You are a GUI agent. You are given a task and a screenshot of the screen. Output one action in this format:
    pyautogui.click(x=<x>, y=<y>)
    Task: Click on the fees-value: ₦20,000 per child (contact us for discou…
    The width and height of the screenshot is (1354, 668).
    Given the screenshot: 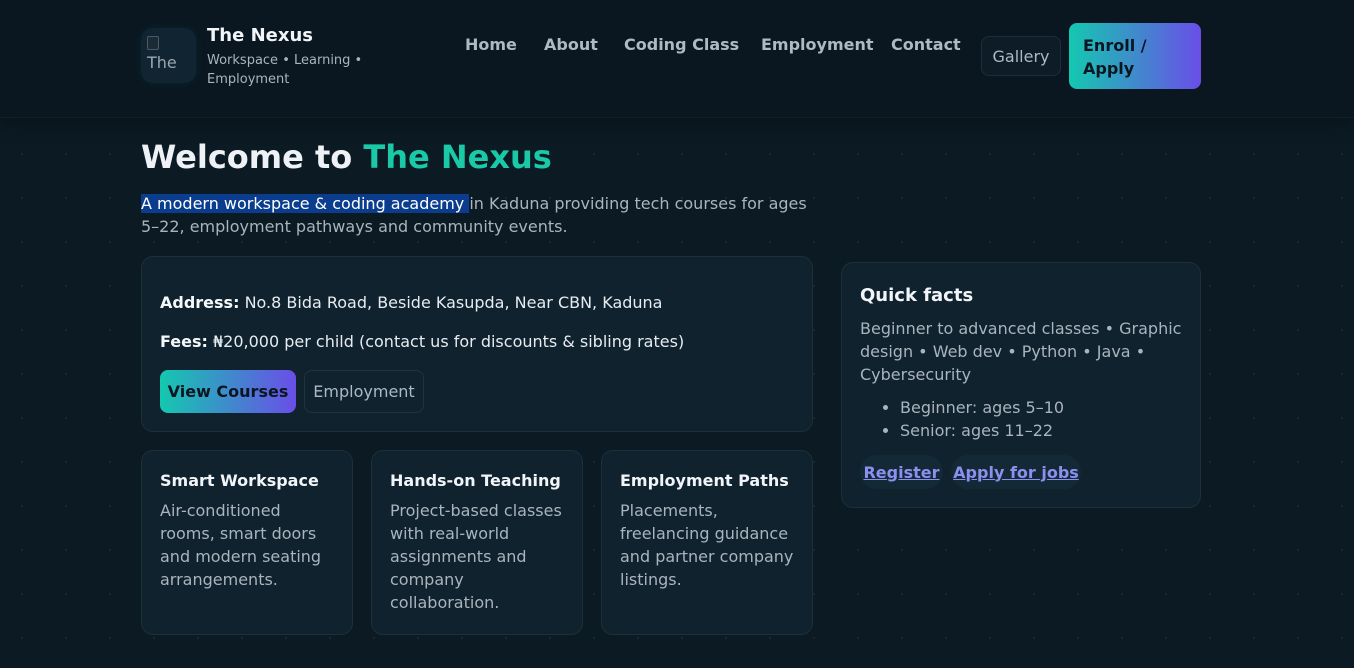 What is the action you would take?
    pyautogui.click(x=446, y=341)
    